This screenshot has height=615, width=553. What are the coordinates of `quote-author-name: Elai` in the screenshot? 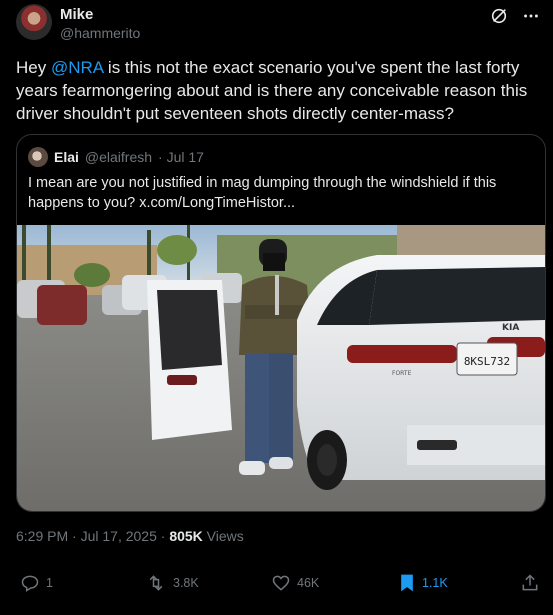 It's located at (66, 157).